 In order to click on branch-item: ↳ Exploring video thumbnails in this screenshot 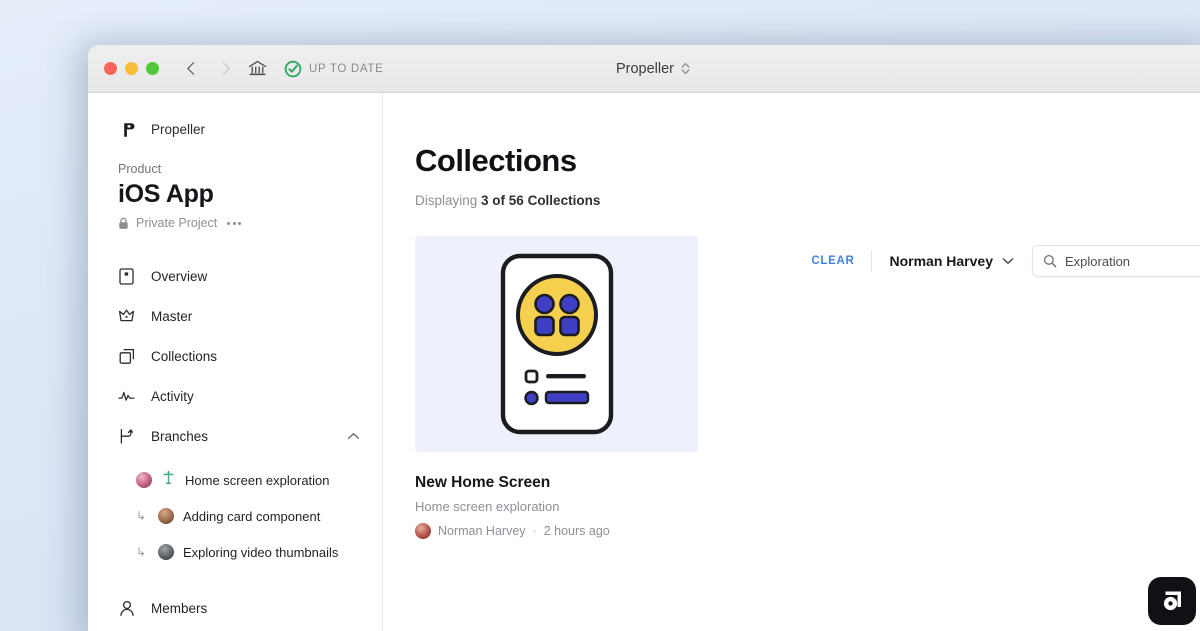, I will do `click(235, 552)`.